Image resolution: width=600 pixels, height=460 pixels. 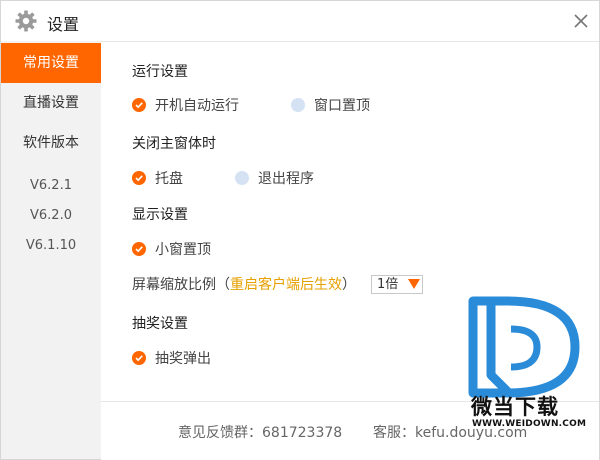 I want to click on close-icon, so click(x=581, y=21).